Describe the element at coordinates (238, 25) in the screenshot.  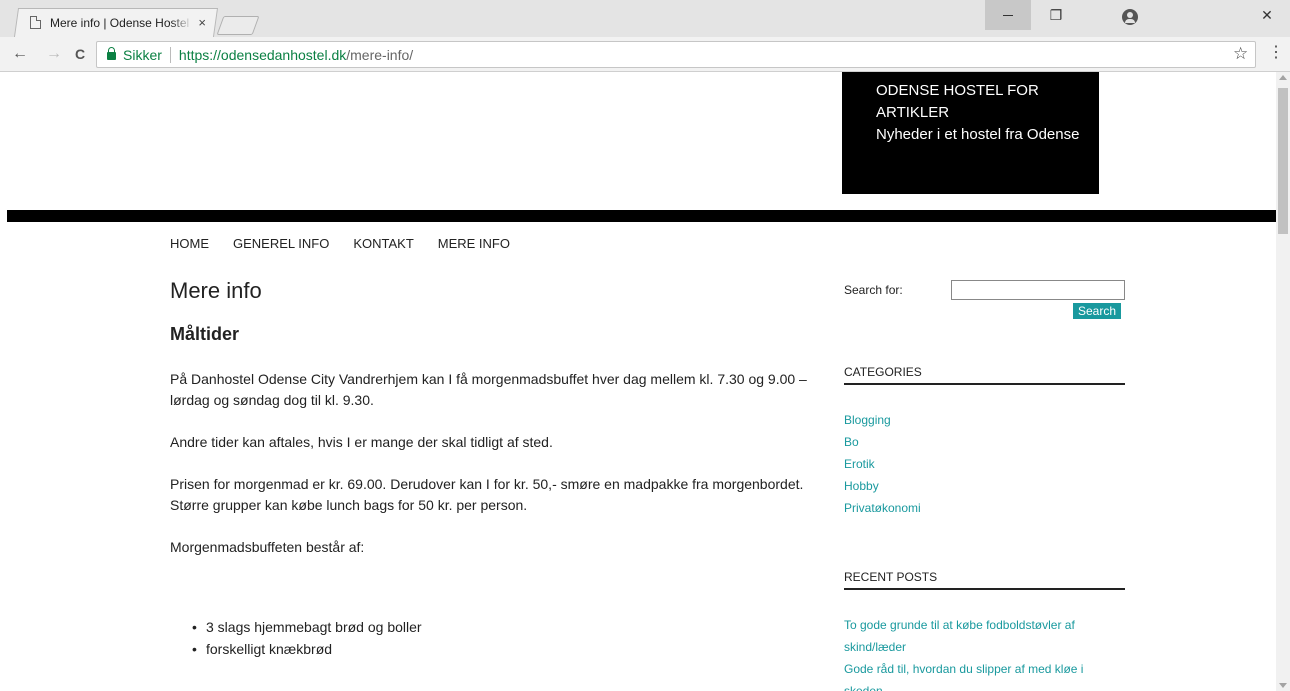
I see `new-tab-button` at that location.